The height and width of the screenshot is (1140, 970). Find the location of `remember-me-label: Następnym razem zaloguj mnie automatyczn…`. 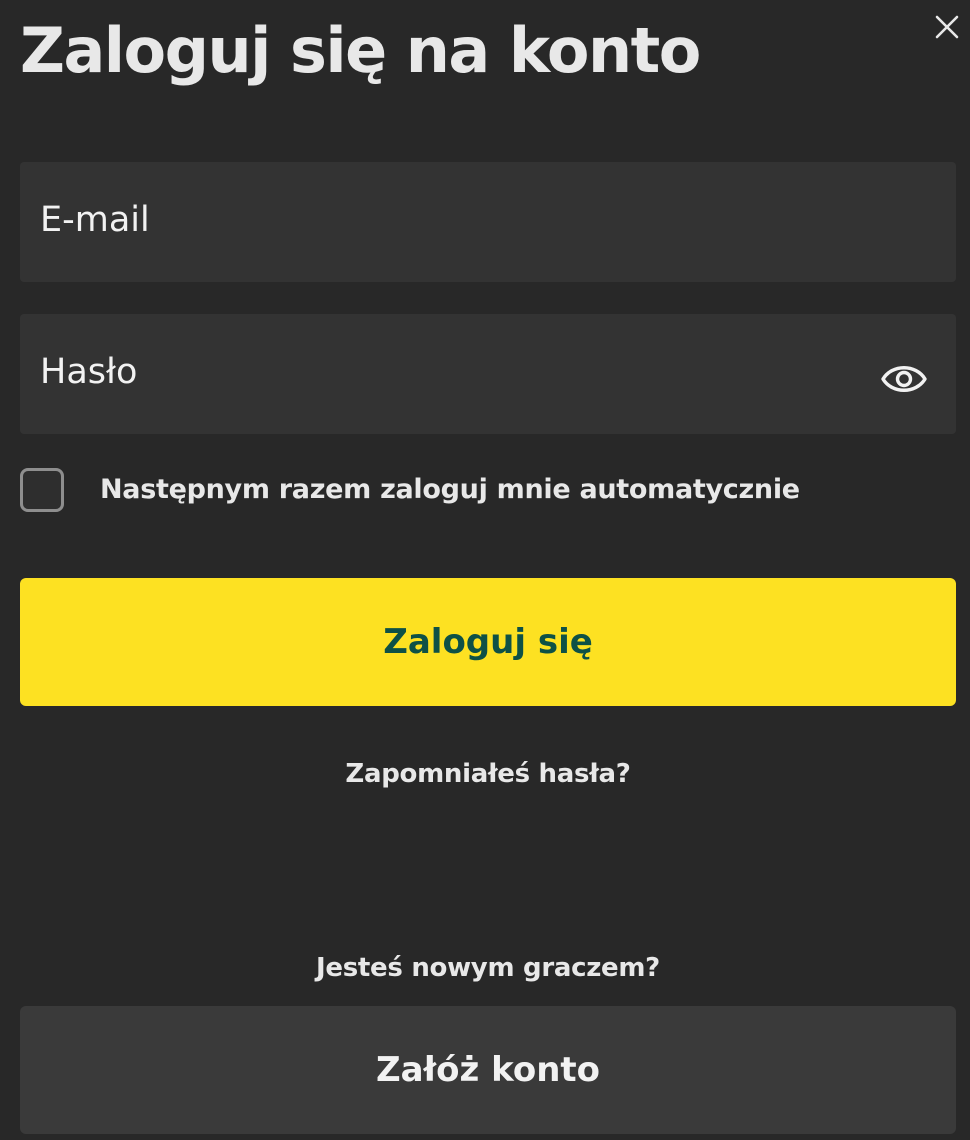

remember-me-label: Następnym razem zaloguj mnie automatyczn… is located at coordinates (450, 490).